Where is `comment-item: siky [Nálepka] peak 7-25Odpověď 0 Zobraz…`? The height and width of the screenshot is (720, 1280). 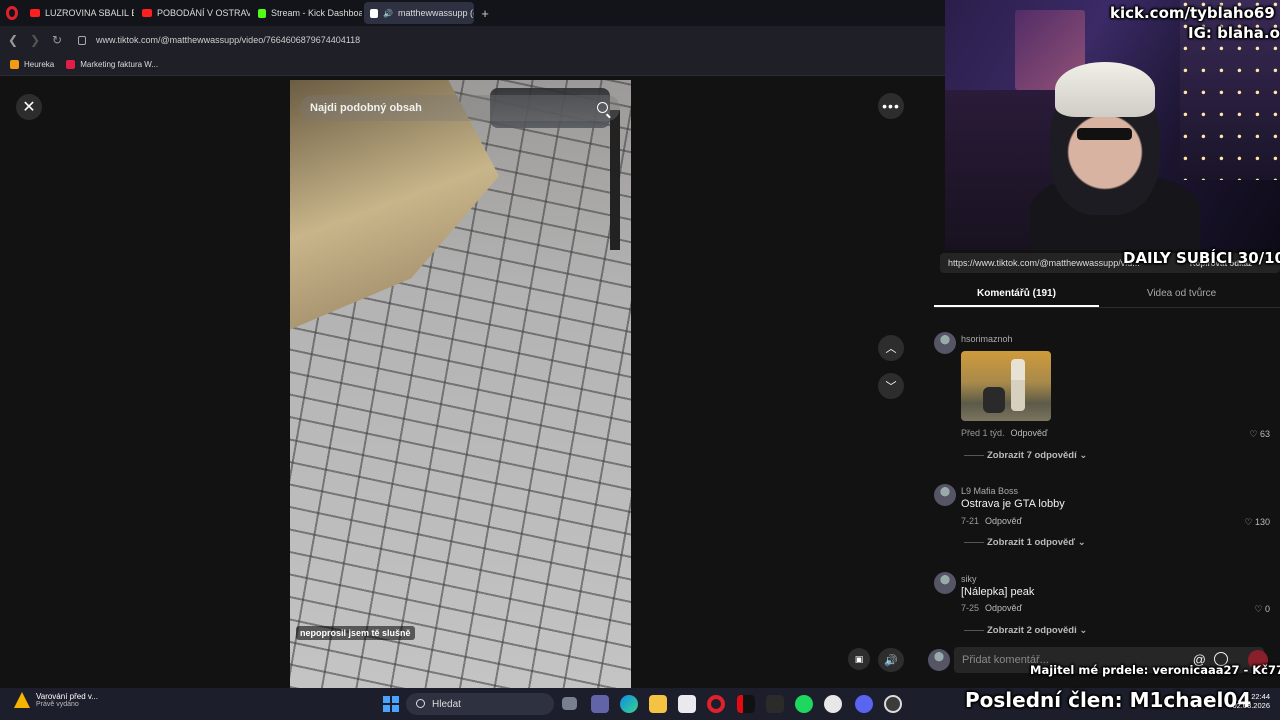
comment-item: siky [Nálepka] peak 7-25Odpověď 0 Zobraz… is located at coordinates (1104, 605).